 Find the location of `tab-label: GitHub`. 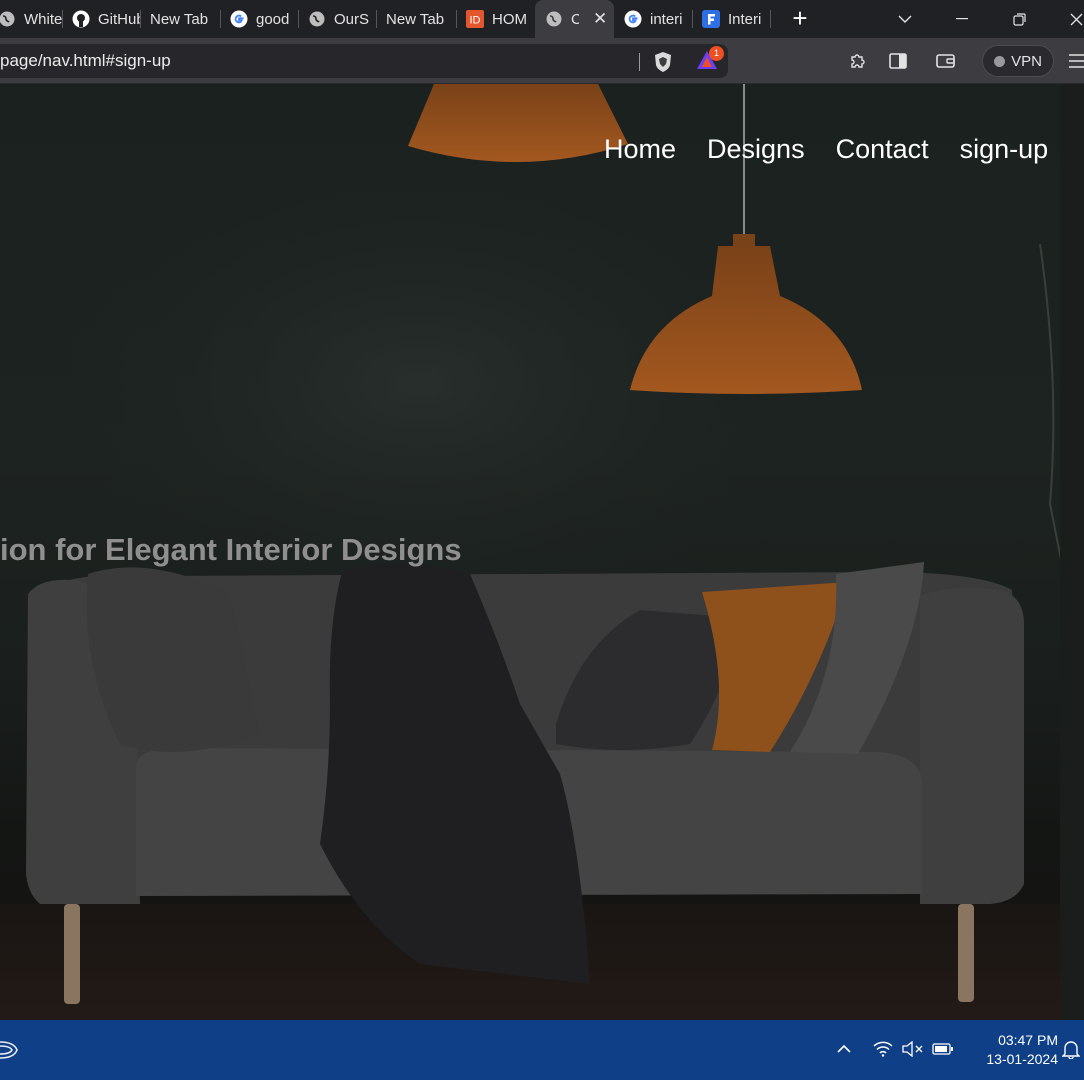

tab-label: GitHub is located at coordinates (119, 19).